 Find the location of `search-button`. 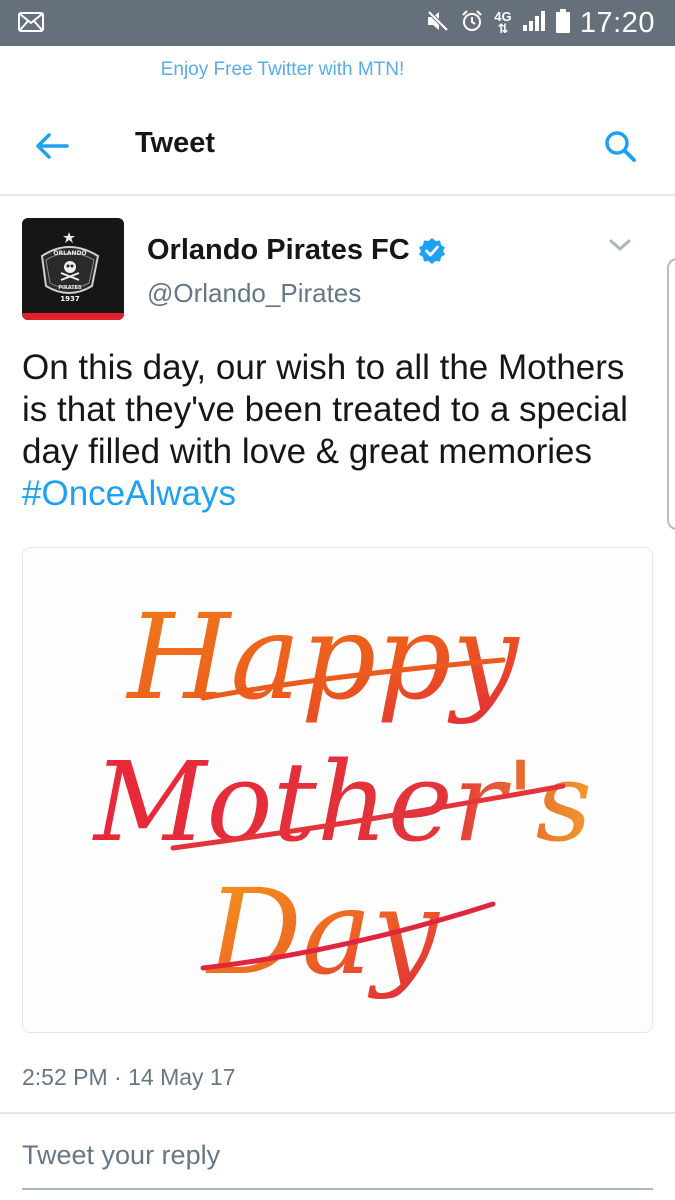

search-button is located at coordinates (620, 146).